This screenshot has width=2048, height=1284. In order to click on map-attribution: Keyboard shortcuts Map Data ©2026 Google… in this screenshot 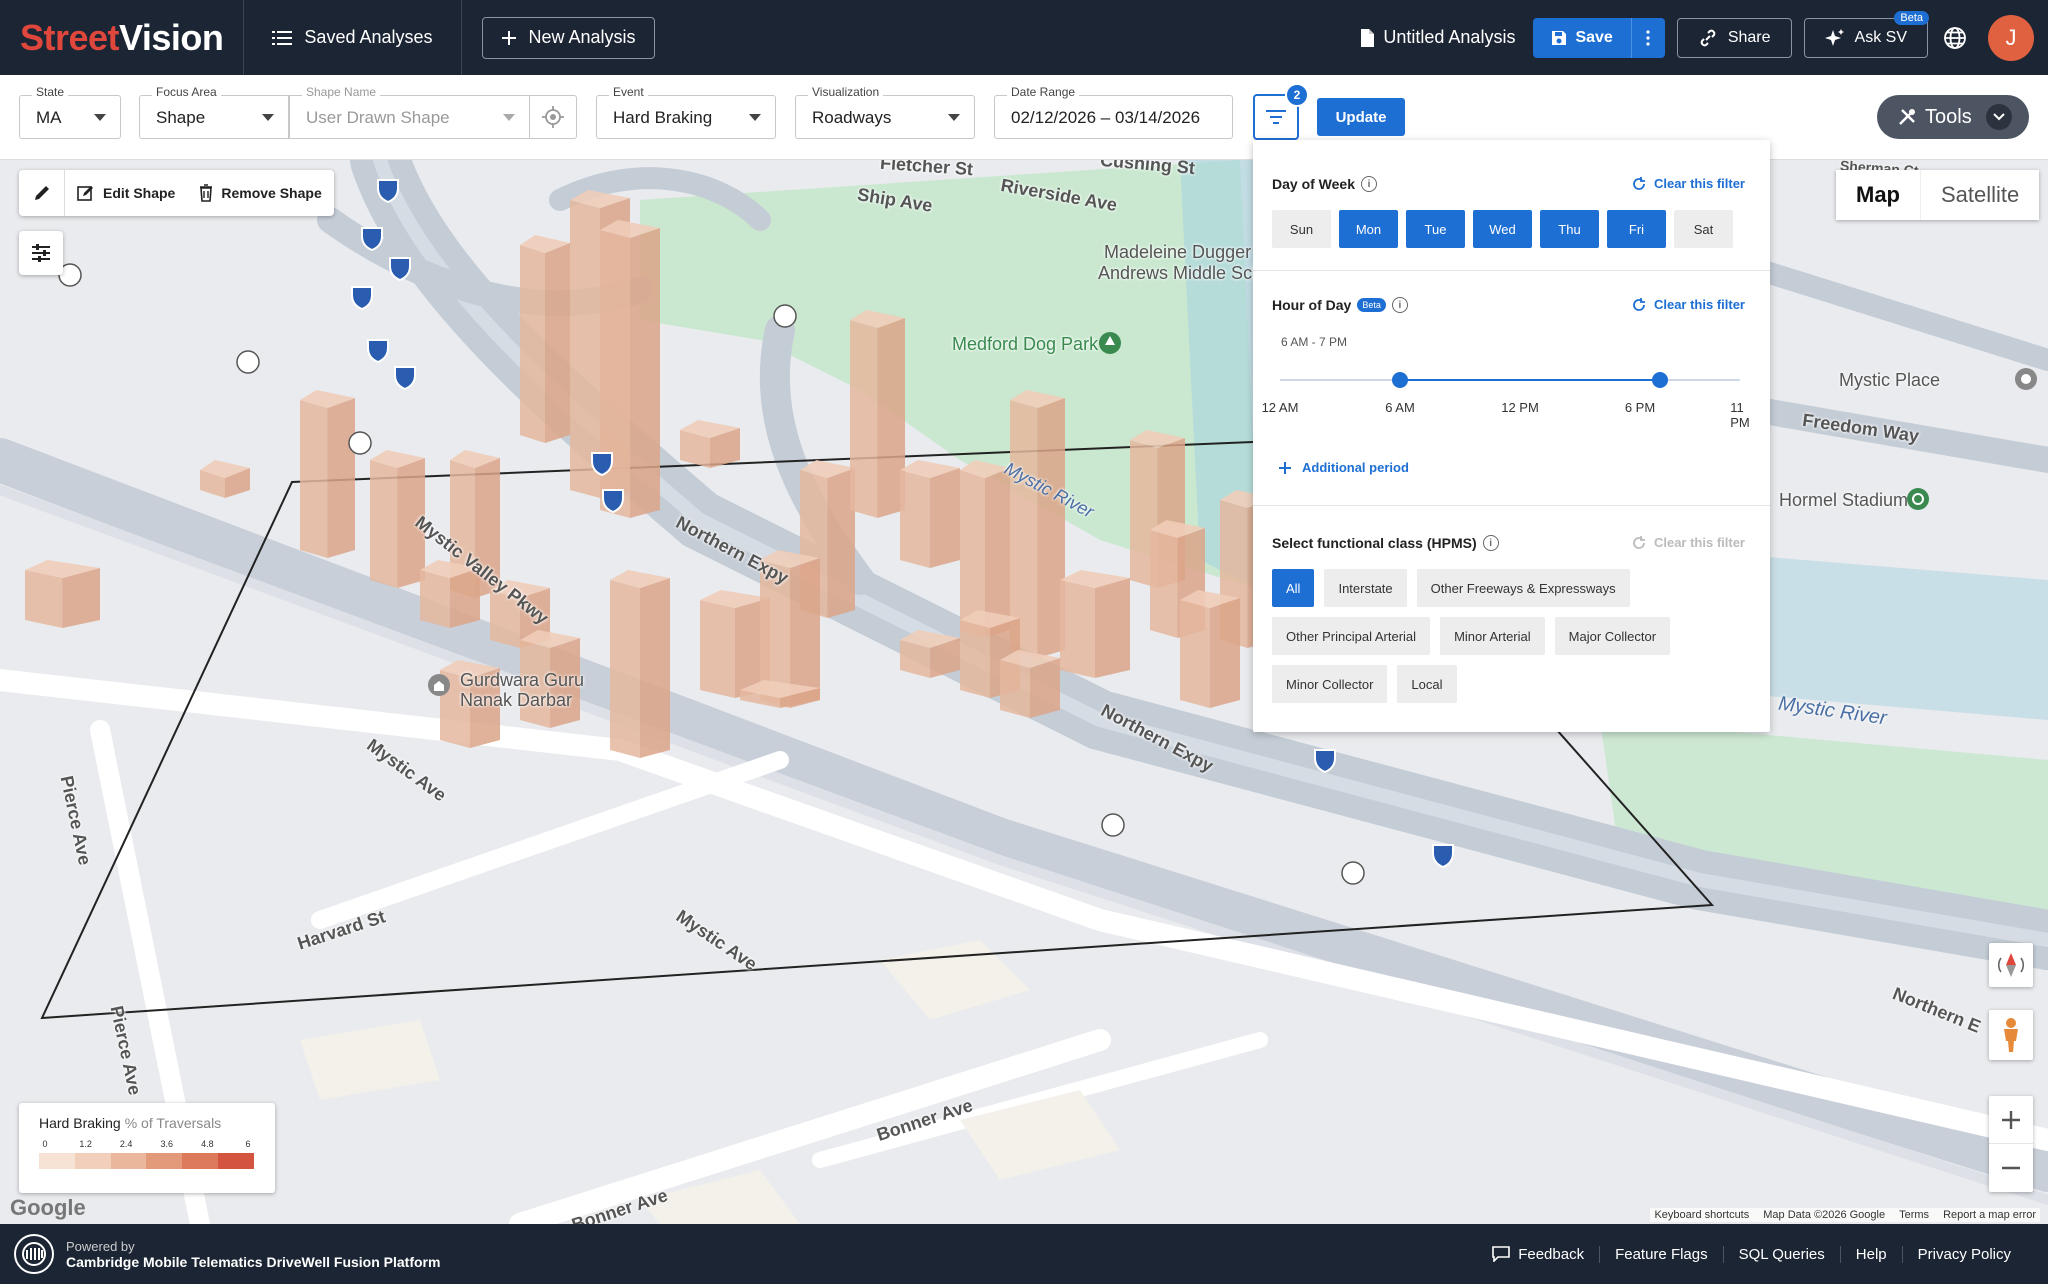, I will do `click(1845, 1215)`.